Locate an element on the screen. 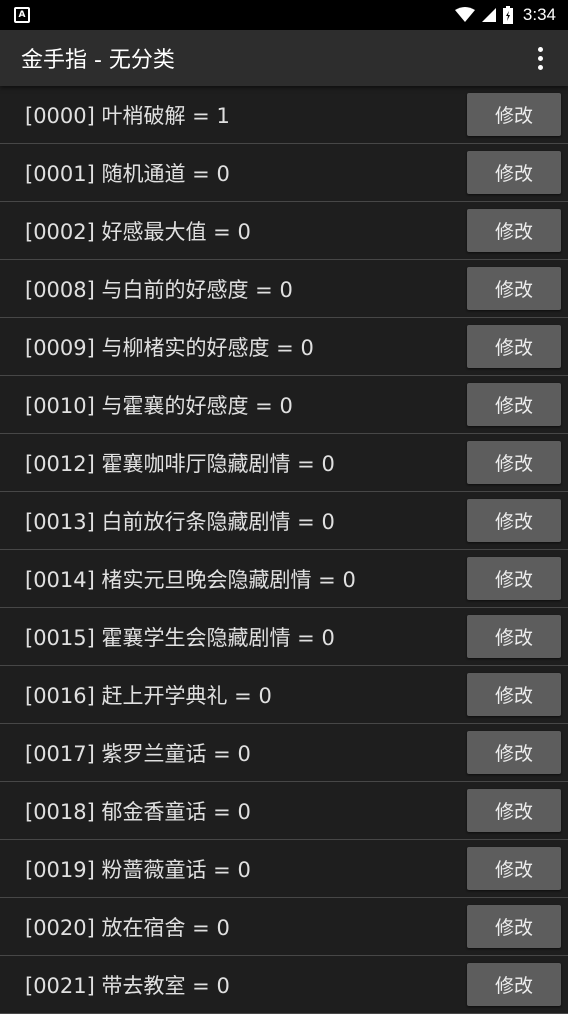  battery-icon is located at coordinates (507, 15).